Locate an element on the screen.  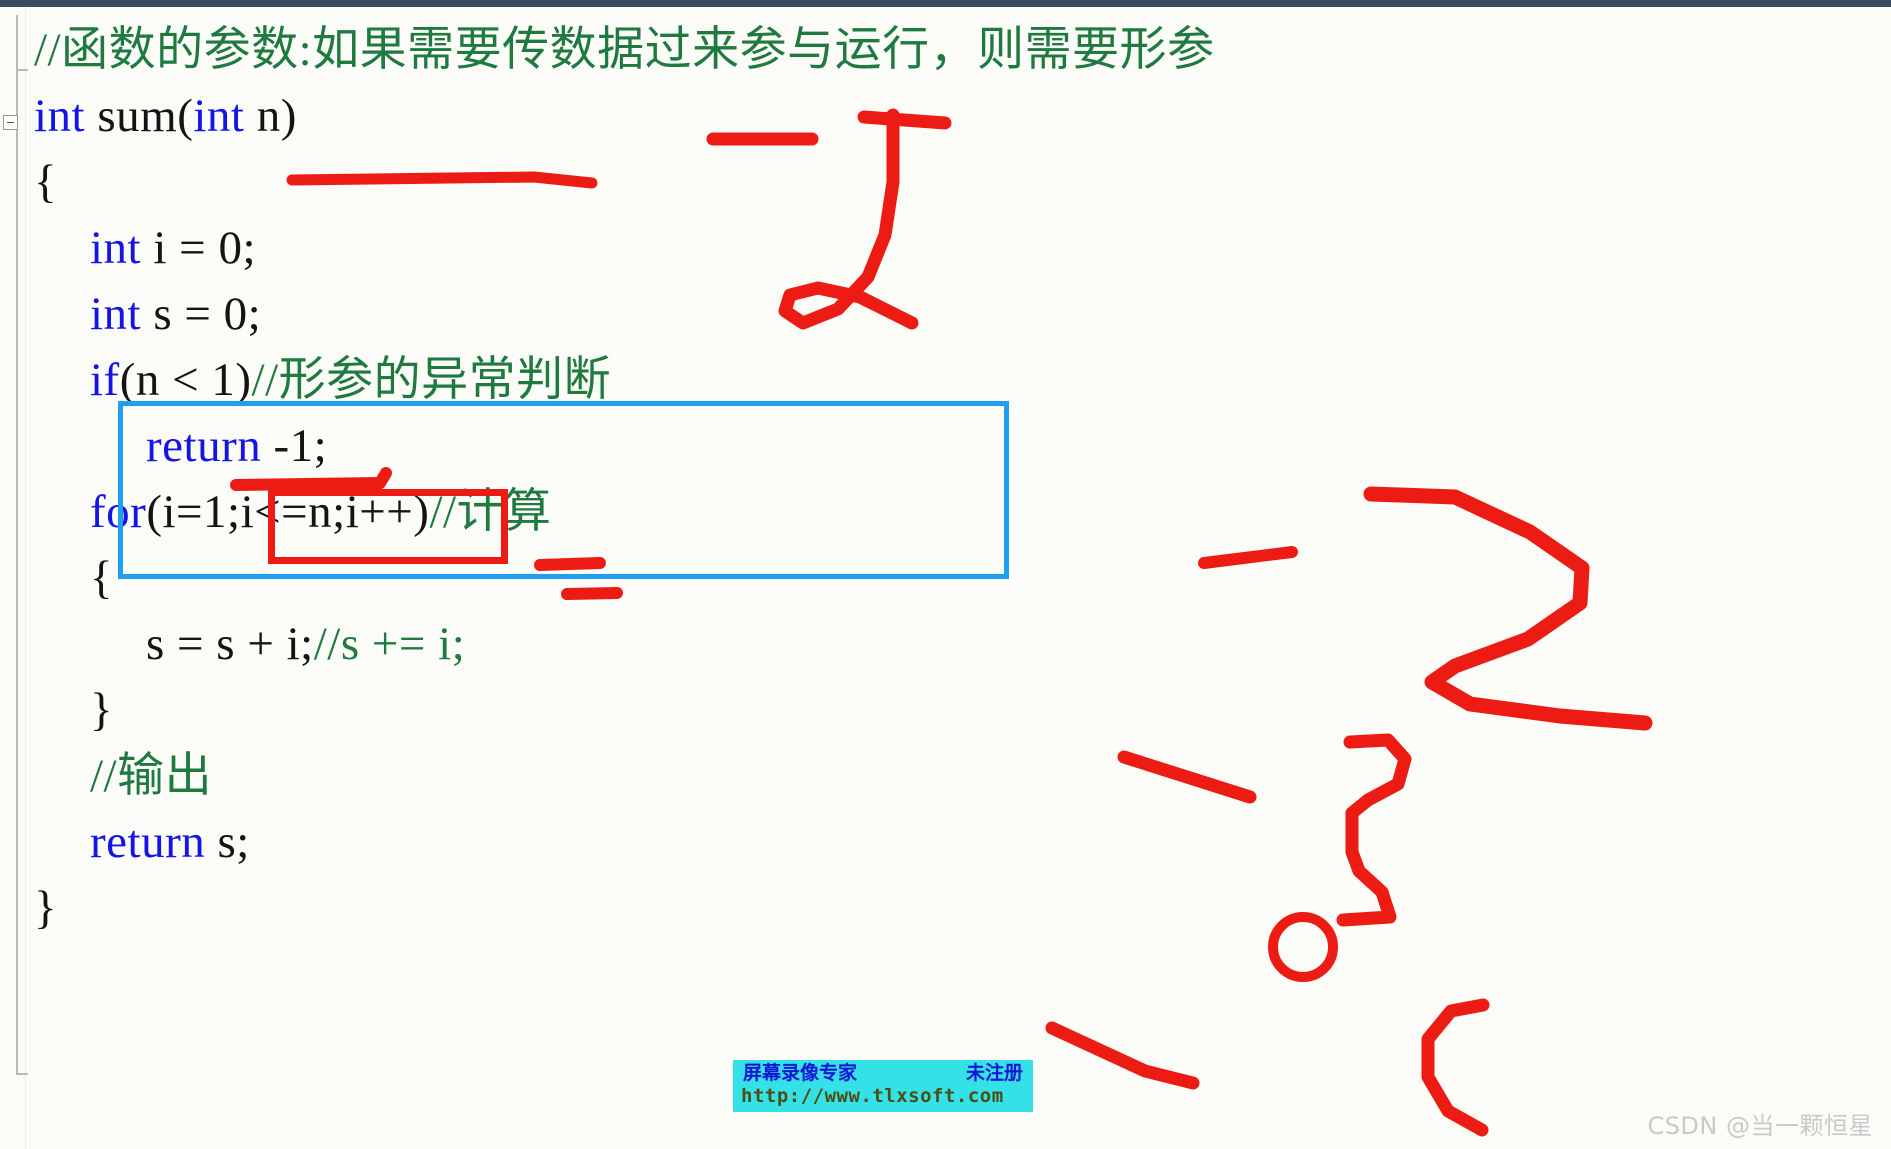
line-for-loop: for(i=1;i<=n;i++)//计算 is located at coordinates (321, 512).